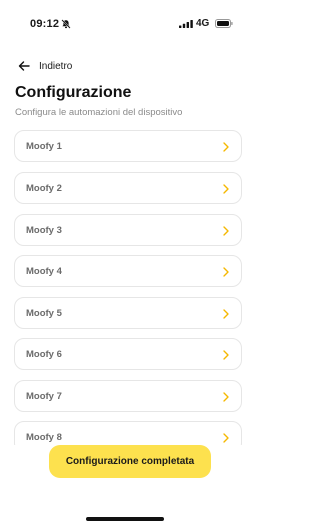 Image resolution: width=320 pixels, height=523 pixels. What do you see at coordinates (73, 92) in the screenshot?
I see `page-title: Configurazione` at bounding box center [73, 92].